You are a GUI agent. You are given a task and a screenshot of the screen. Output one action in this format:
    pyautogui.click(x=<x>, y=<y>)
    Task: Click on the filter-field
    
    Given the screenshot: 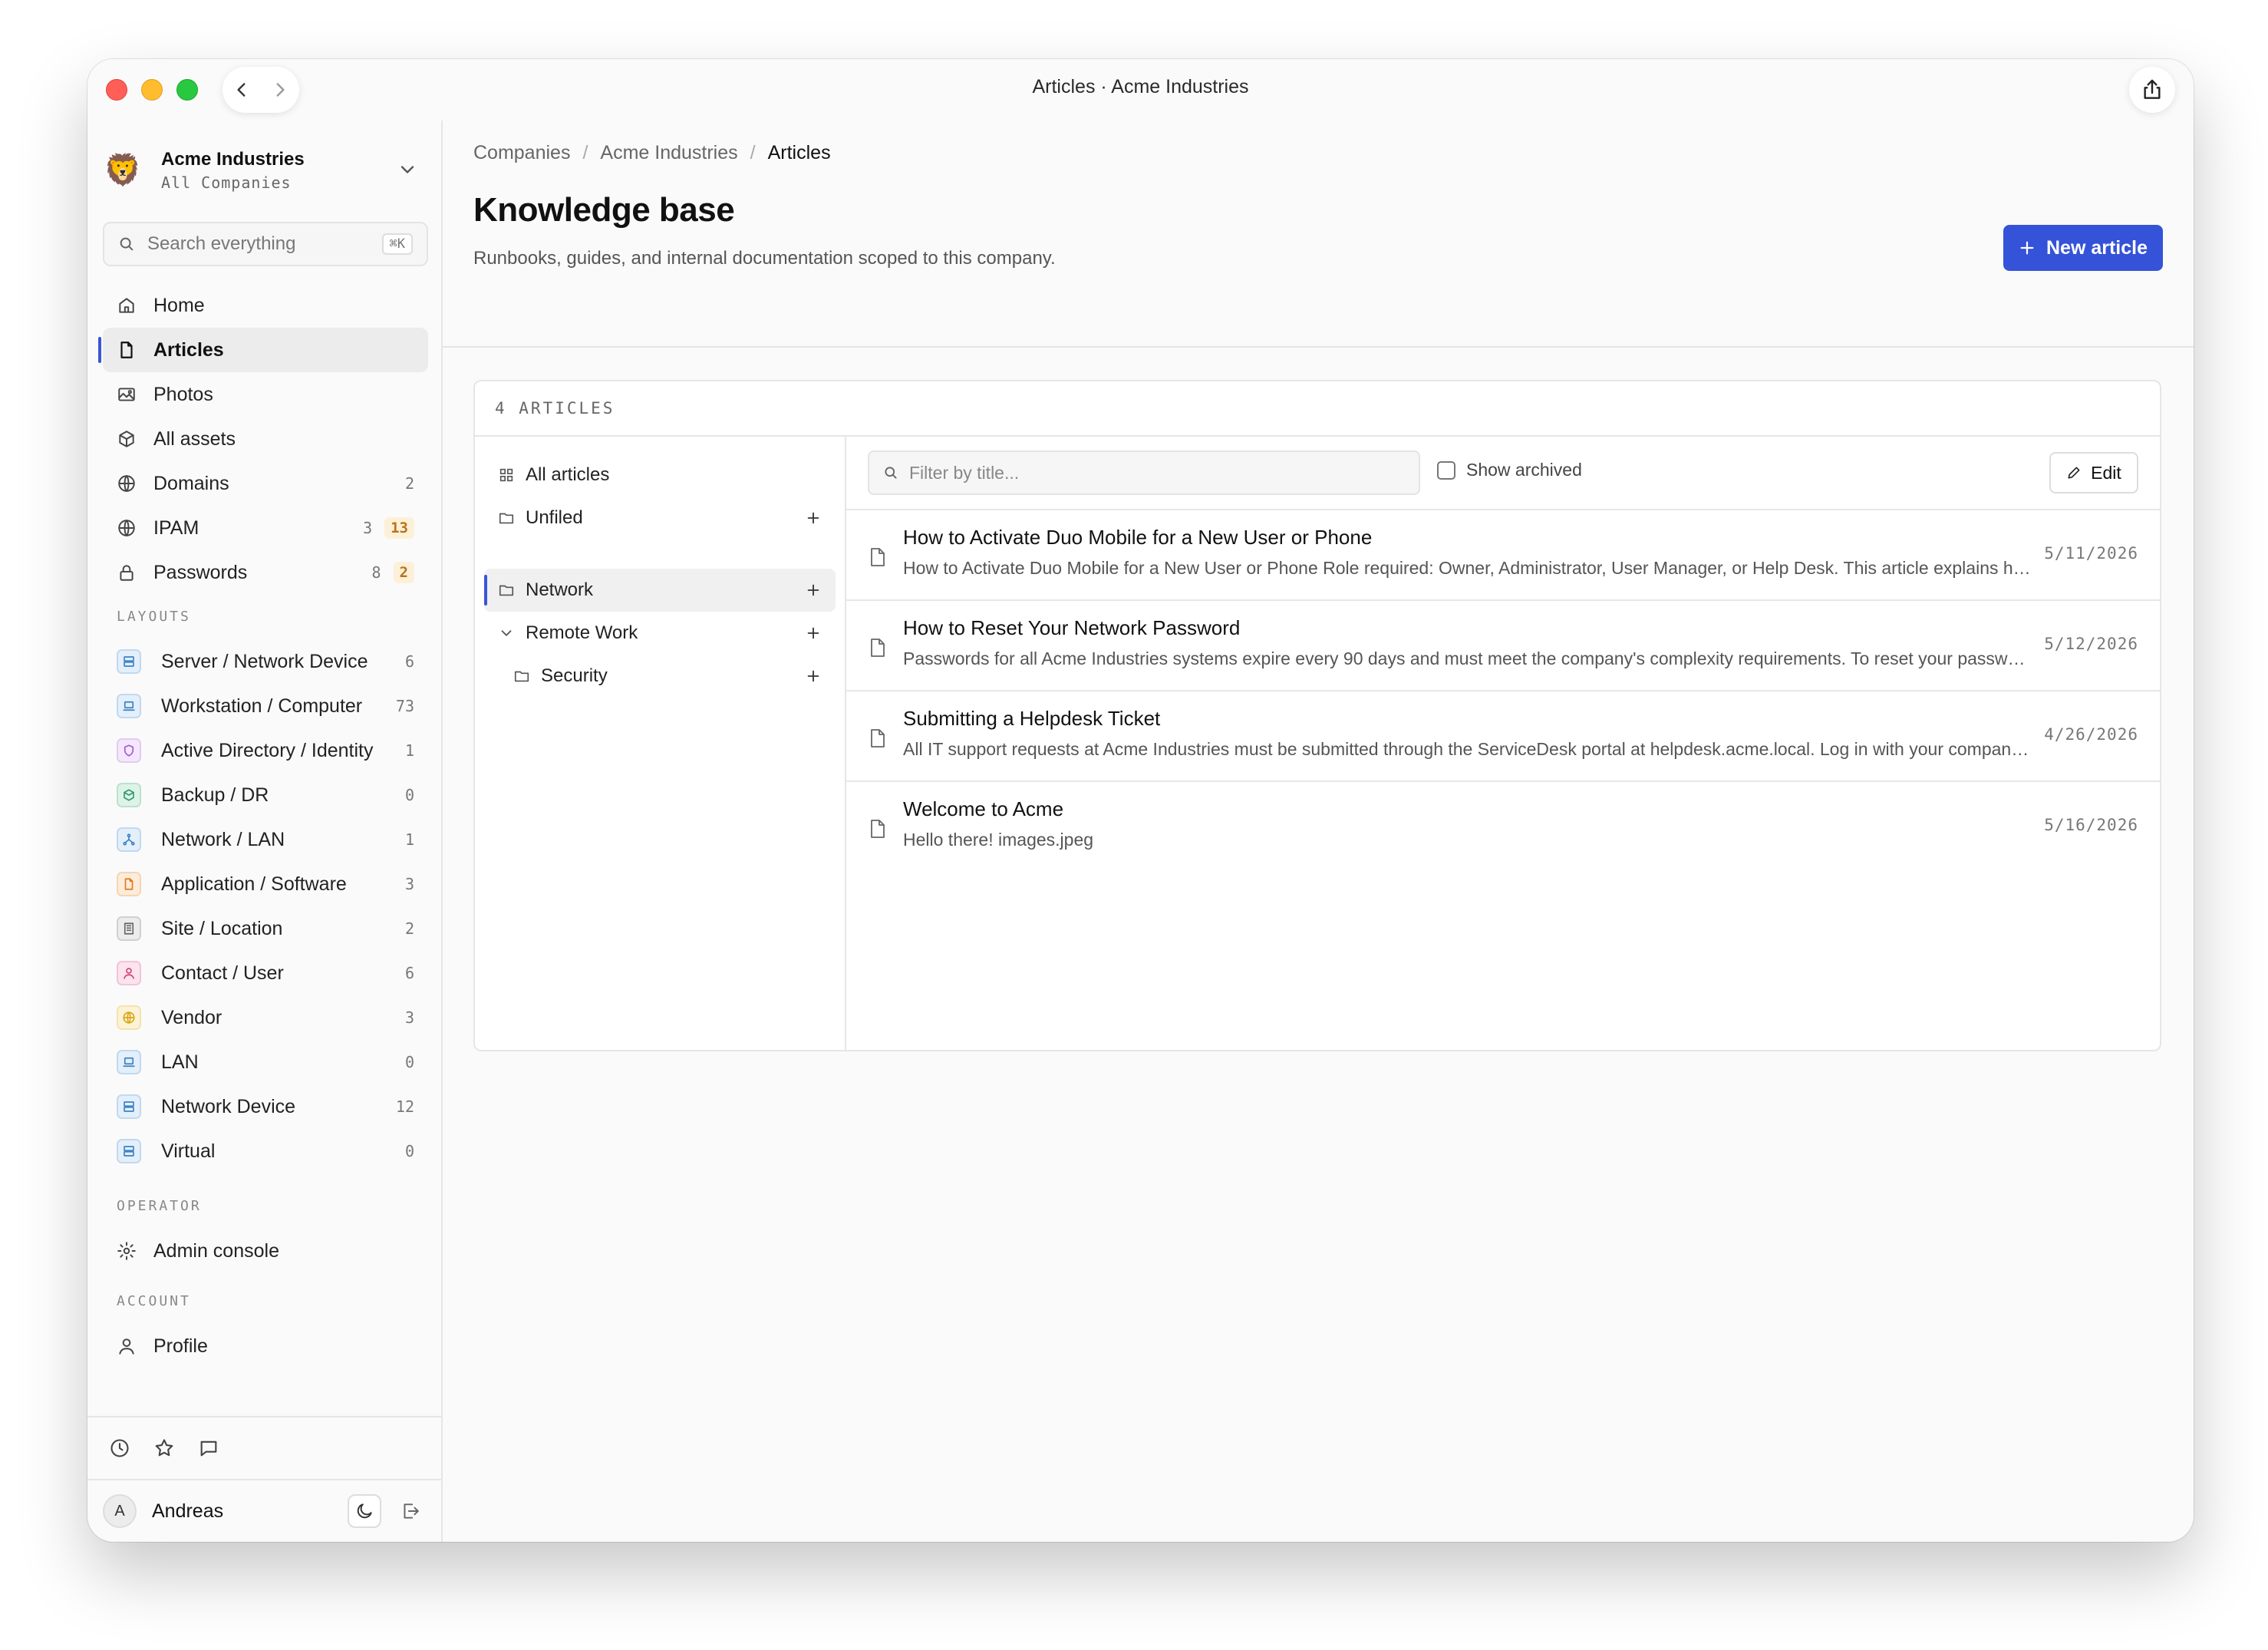 What is the action you would take?
    pyautogui.click(x=1144, y=472)
    